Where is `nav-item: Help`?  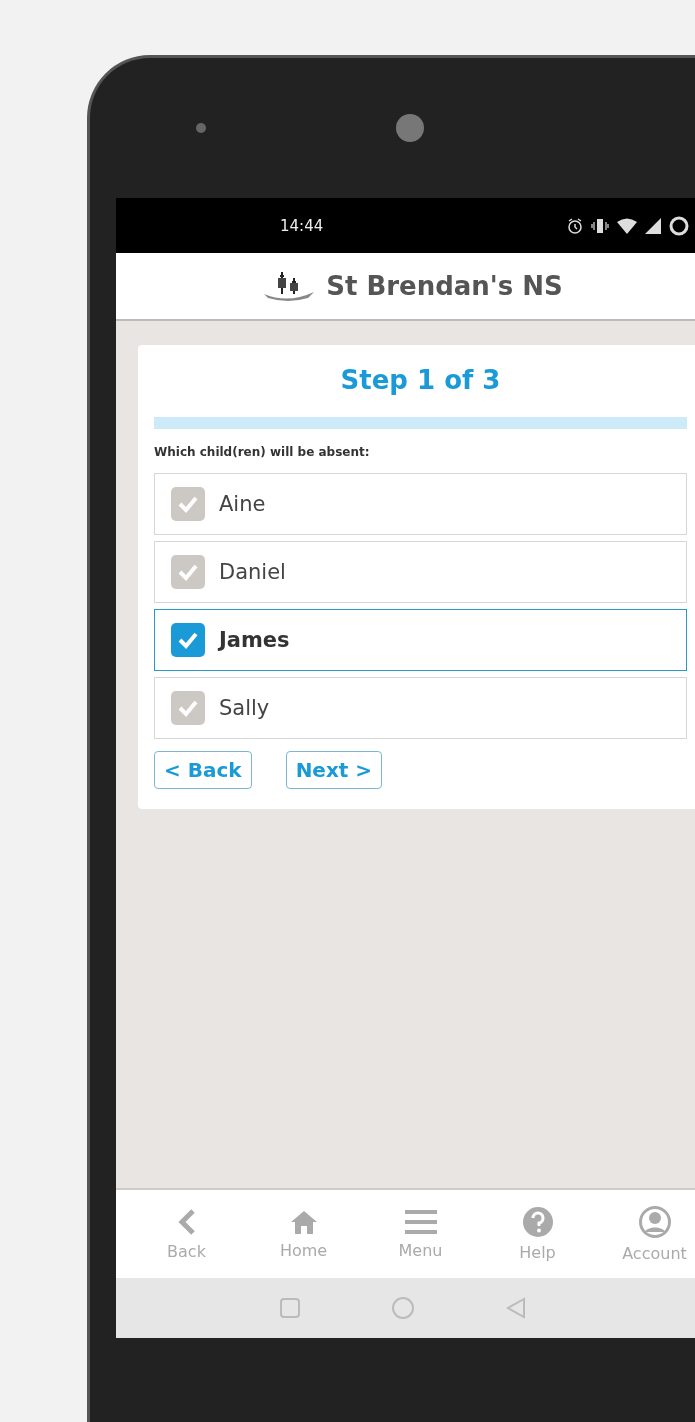 nav-item: Help is located at coordinates (537, 1234).